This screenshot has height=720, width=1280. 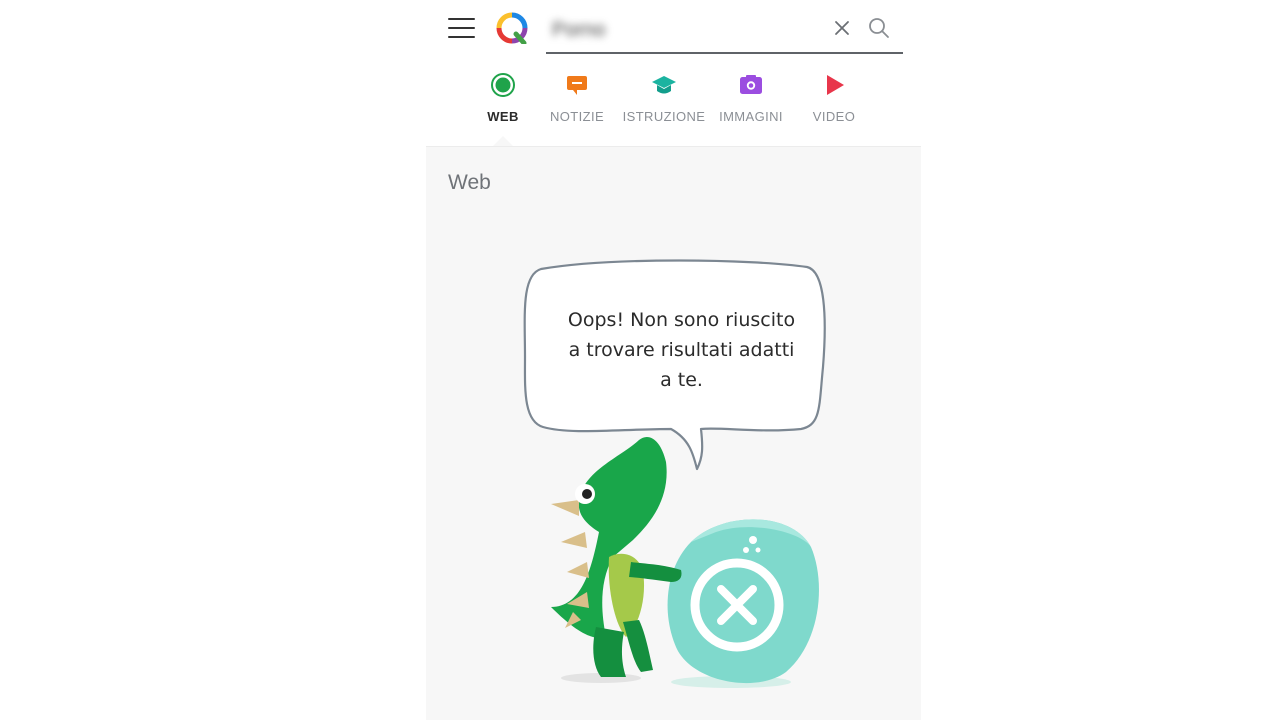 I want to click on active-tab-indicator, so click(x=503, y=141).